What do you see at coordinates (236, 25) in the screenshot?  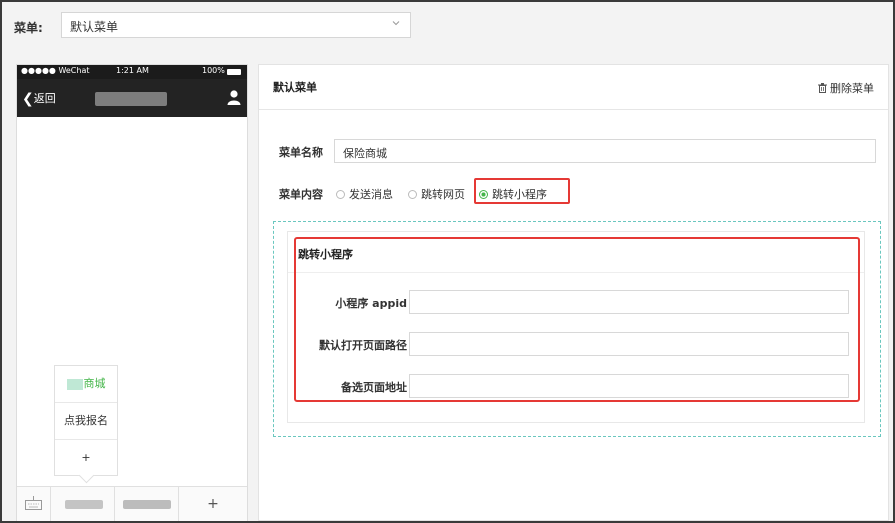 I see `menu-select: 默认菜单` at bounding box center [236, 25].